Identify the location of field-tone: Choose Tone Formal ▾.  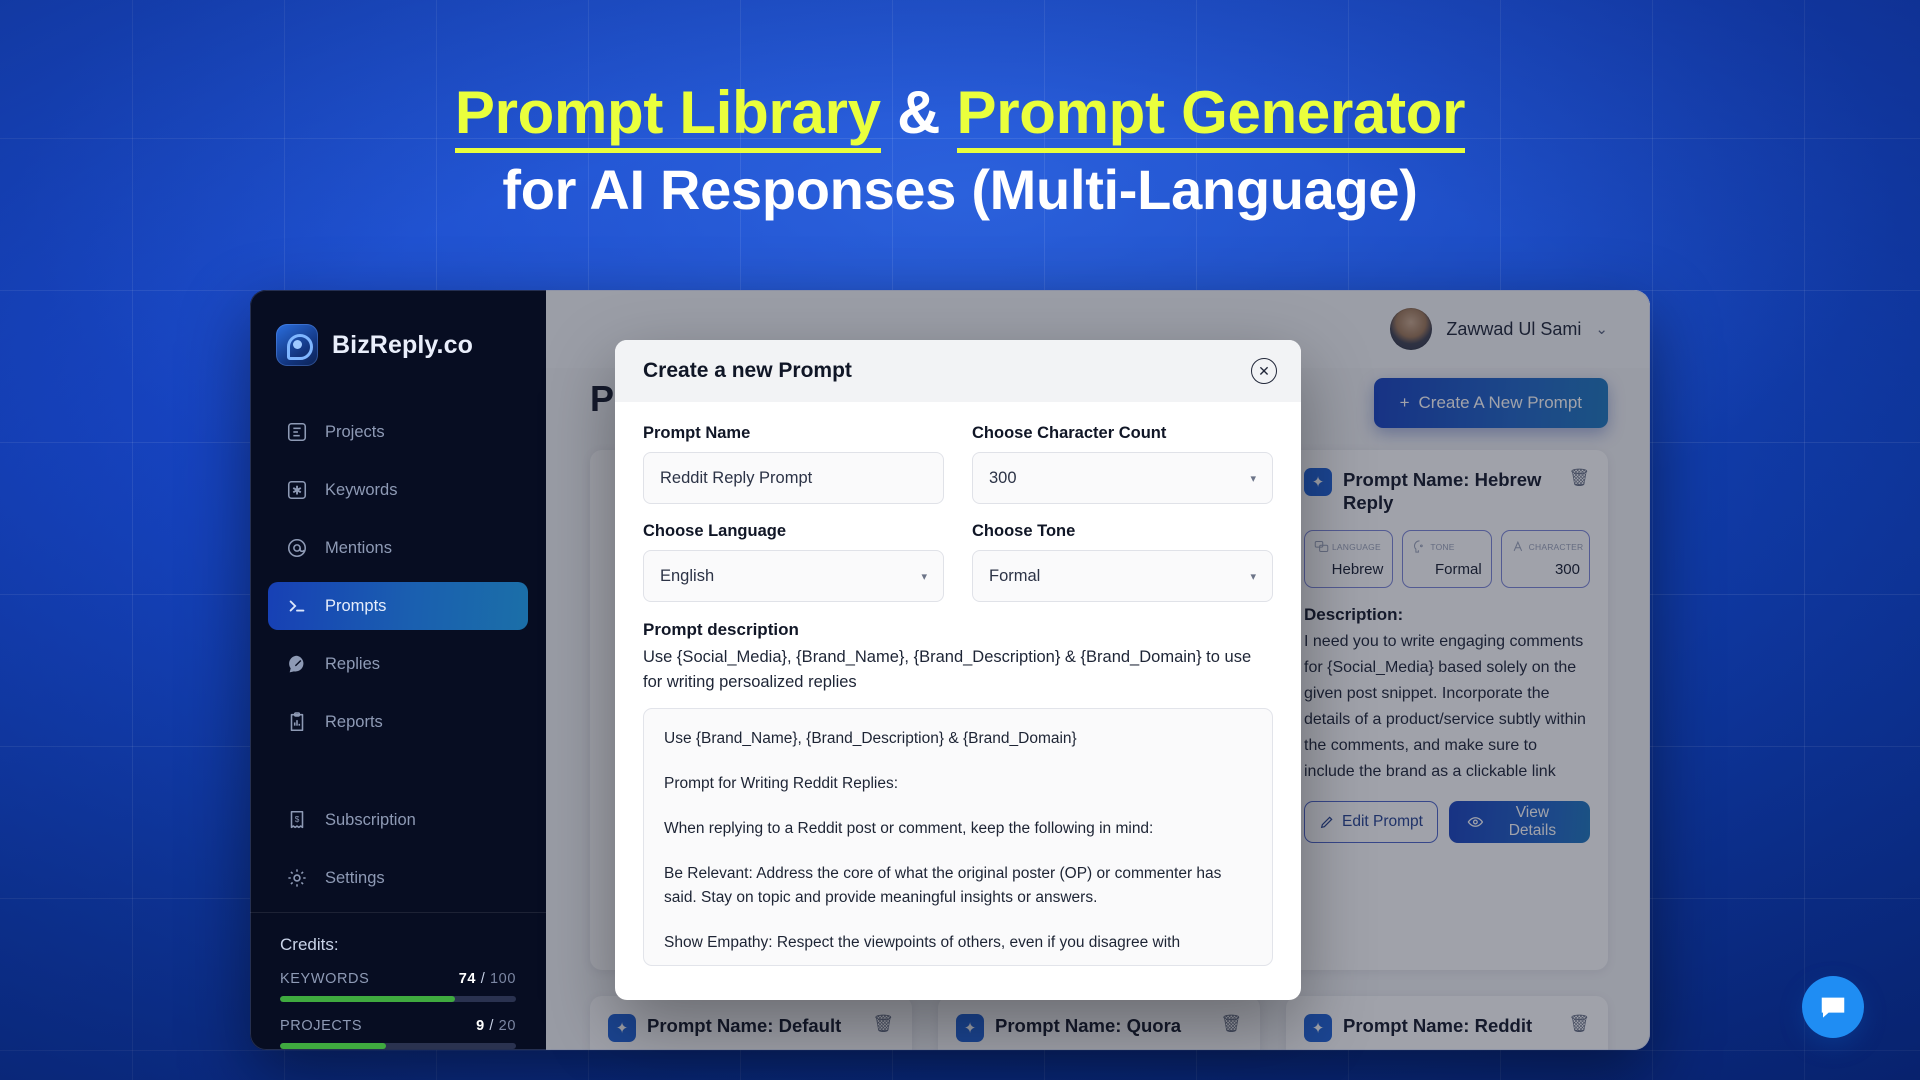
(1122, 562).